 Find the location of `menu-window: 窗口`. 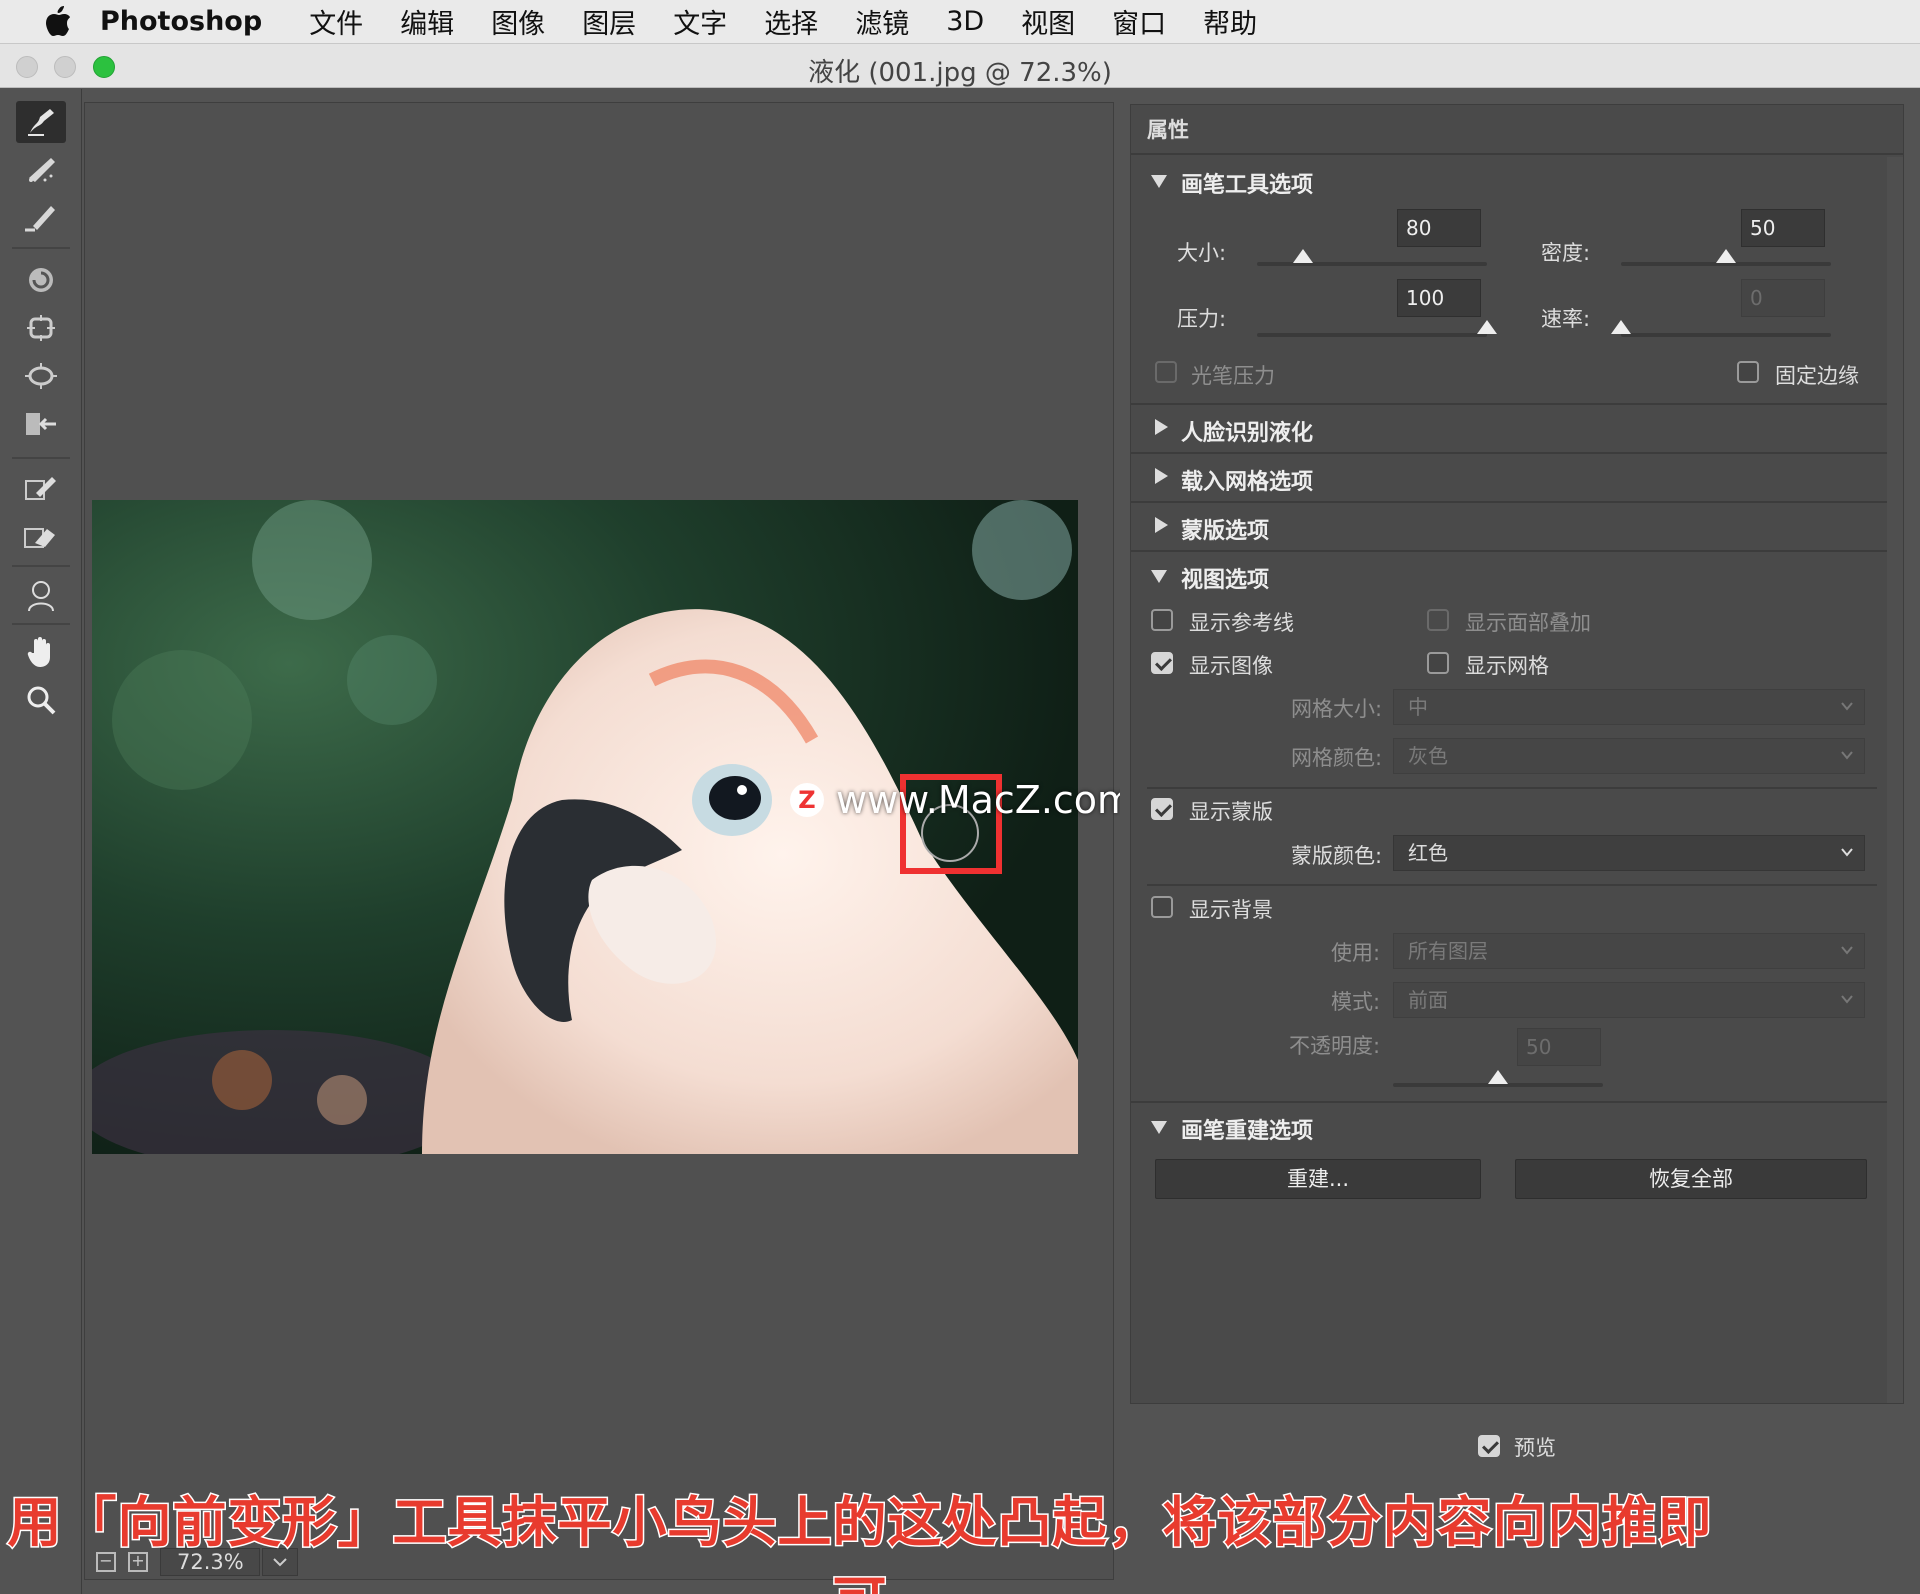

menu-window: 窗口 is located at coordinates (1139, 21).